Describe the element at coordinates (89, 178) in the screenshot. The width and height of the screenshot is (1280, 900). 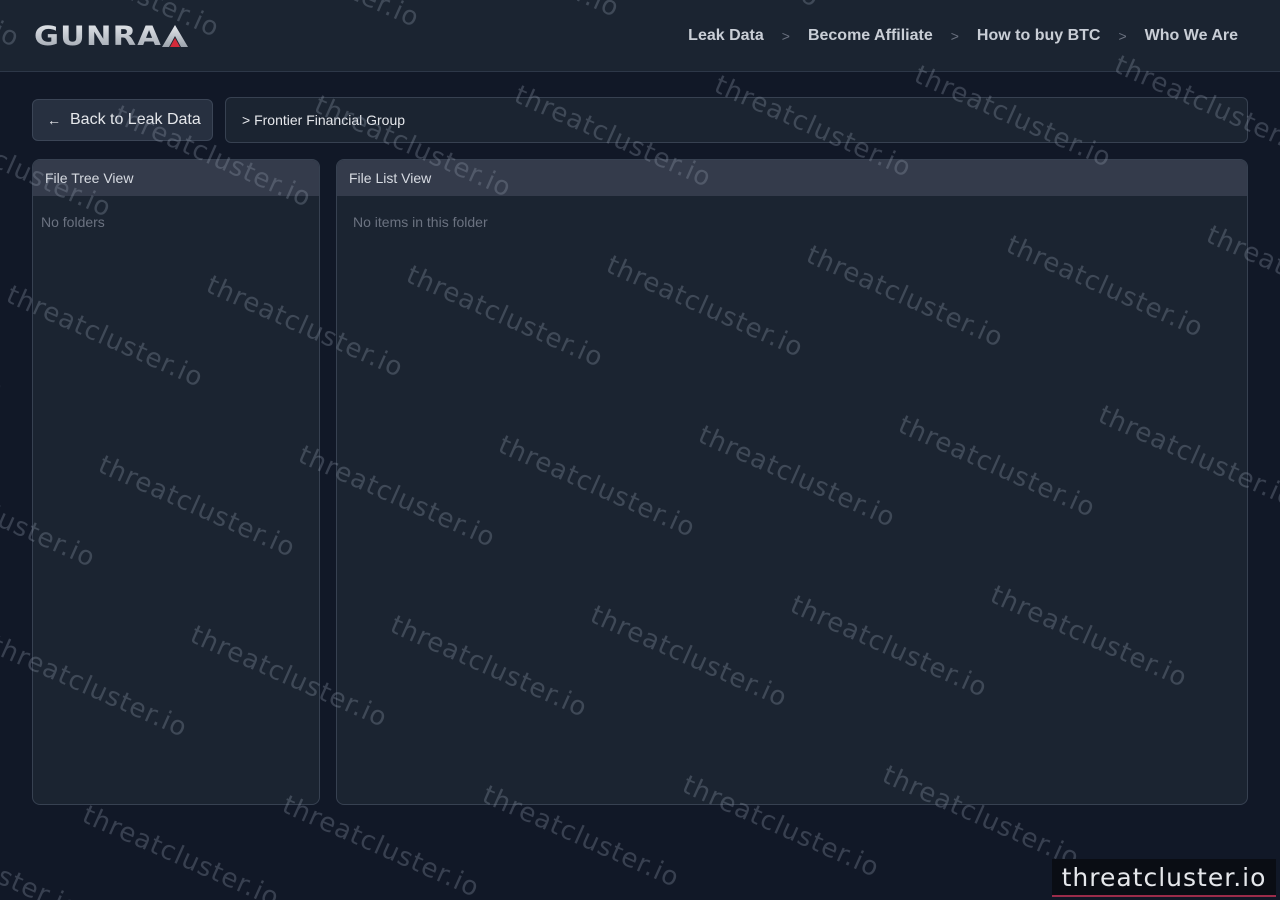
I see `file-tree-title: File Tree View` at that location.